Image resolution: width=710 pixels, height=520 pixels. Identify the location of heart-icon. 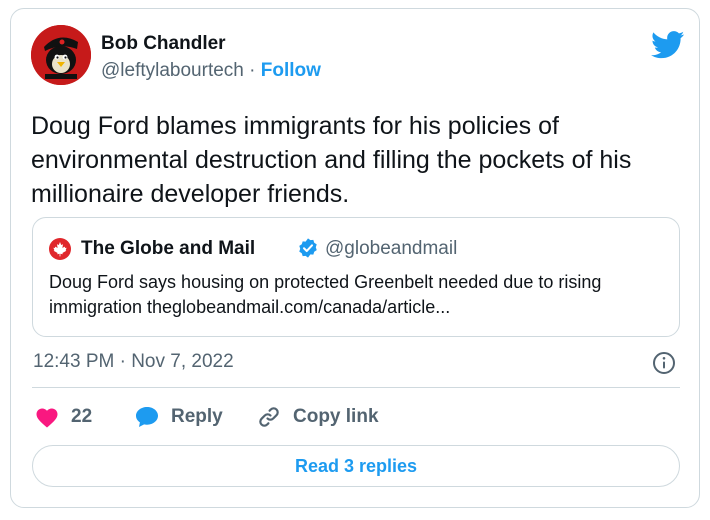
(47, 418).